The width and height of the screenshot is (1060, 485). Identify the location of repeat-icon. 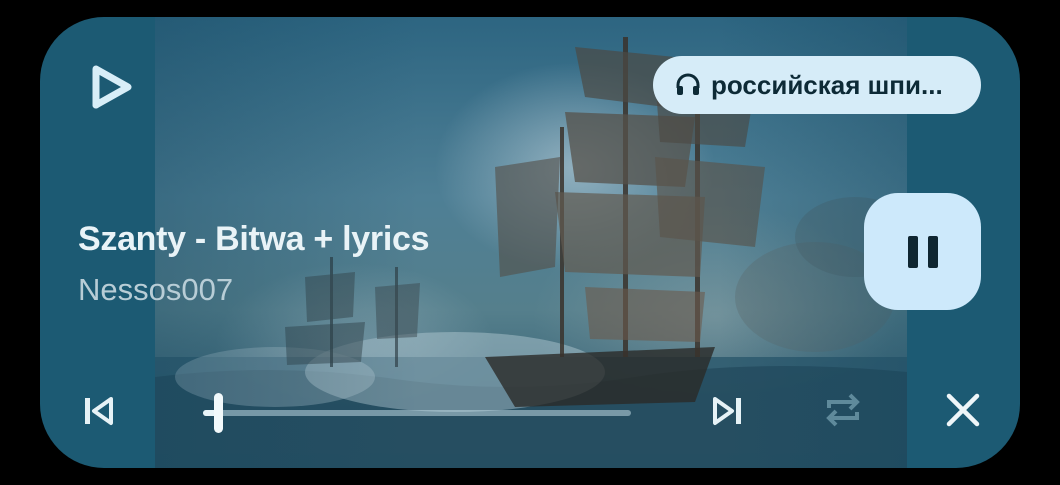
(843, 410).